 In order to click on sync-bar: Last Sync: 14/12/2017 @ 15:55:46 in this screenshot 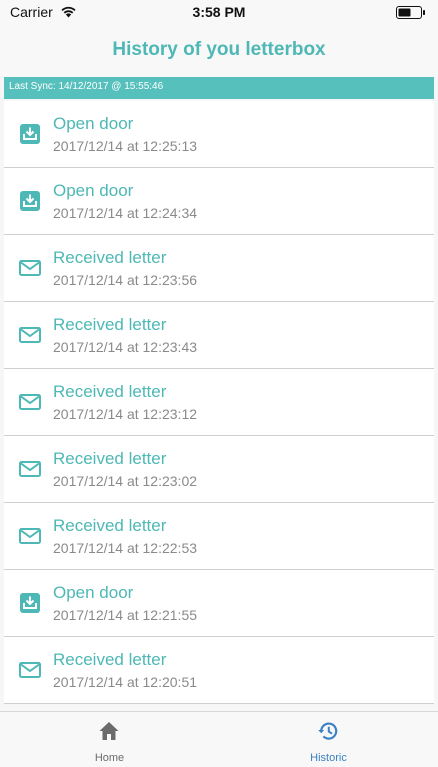, I will do `click(219, 88)`.